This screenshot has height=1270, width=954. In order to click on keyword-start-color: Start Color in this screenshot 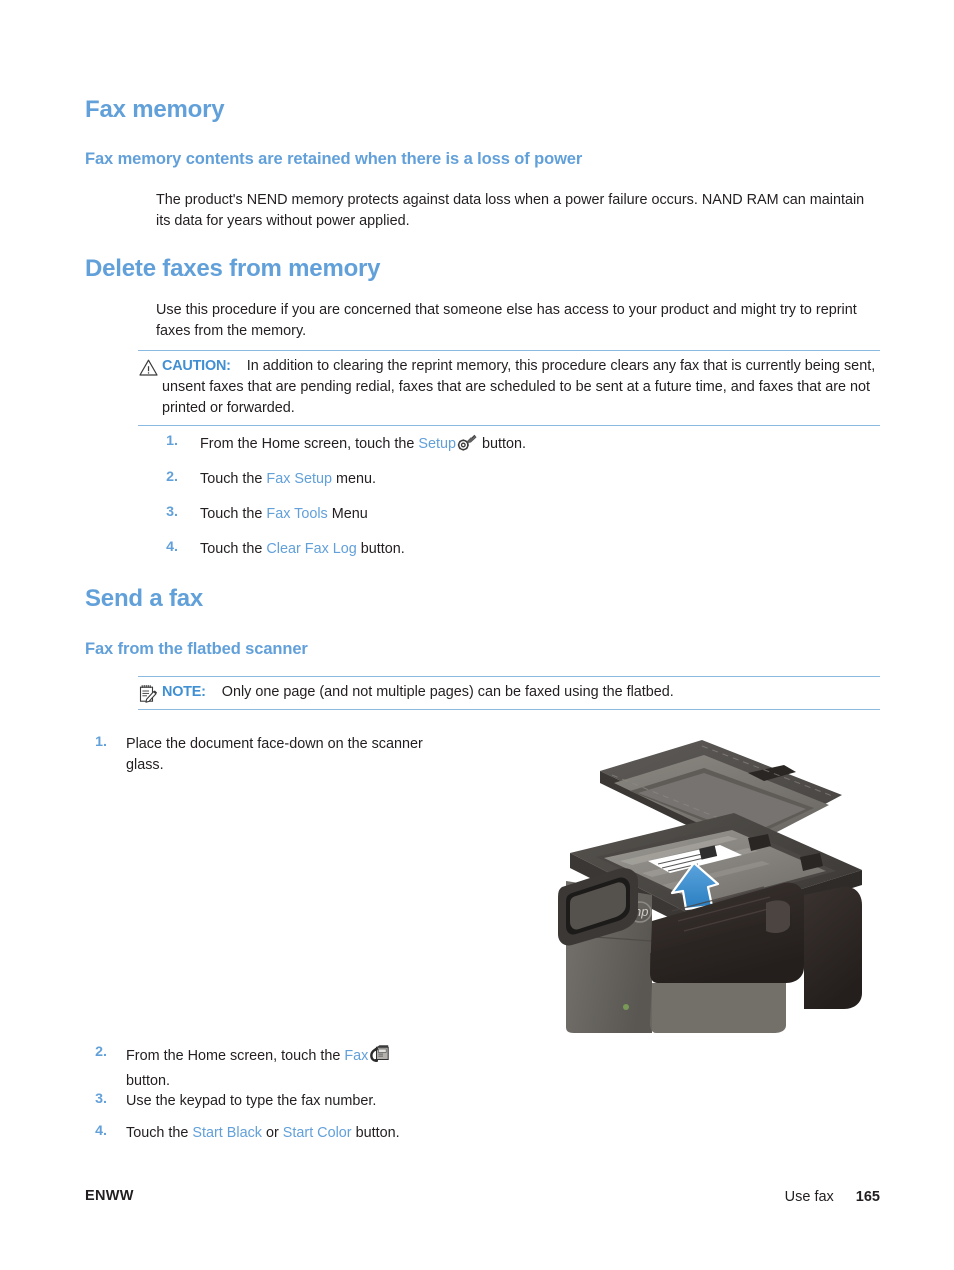, I will do `click(317, 1133)`.